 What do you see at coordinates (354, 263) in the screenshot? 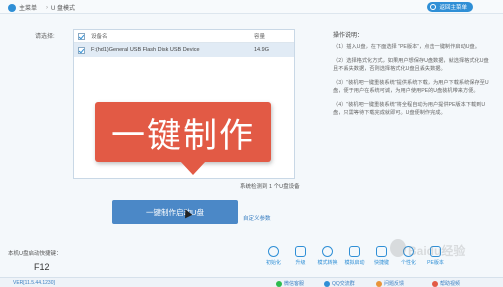
I see `tool-label: 模拟启动` at bounding box center [354, 263].